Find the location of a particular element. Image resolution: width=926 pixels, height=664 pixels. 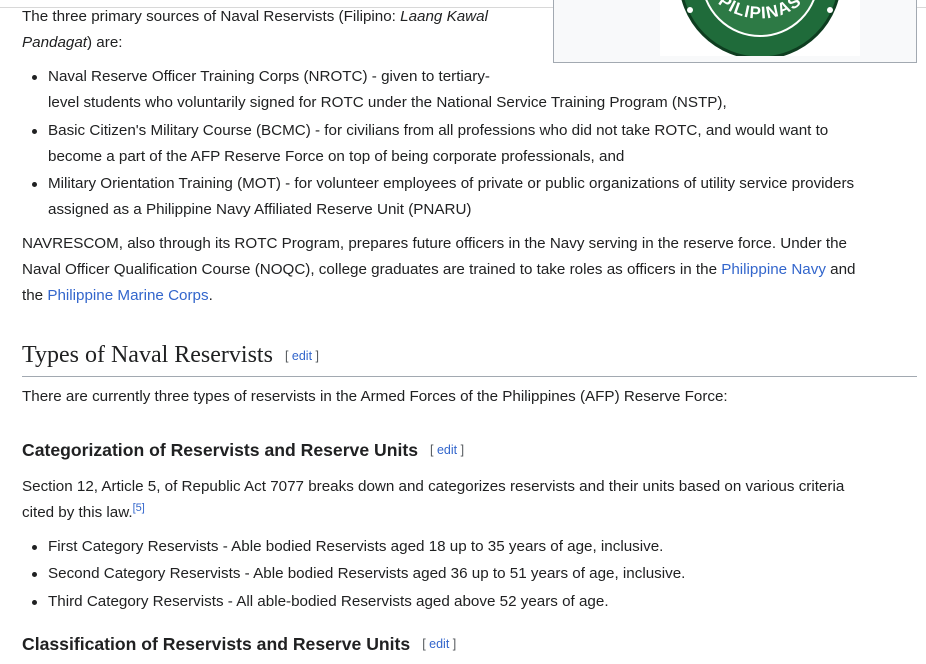

navy-seal-icon: PILIPINAS is located at coordinates (760, 28).